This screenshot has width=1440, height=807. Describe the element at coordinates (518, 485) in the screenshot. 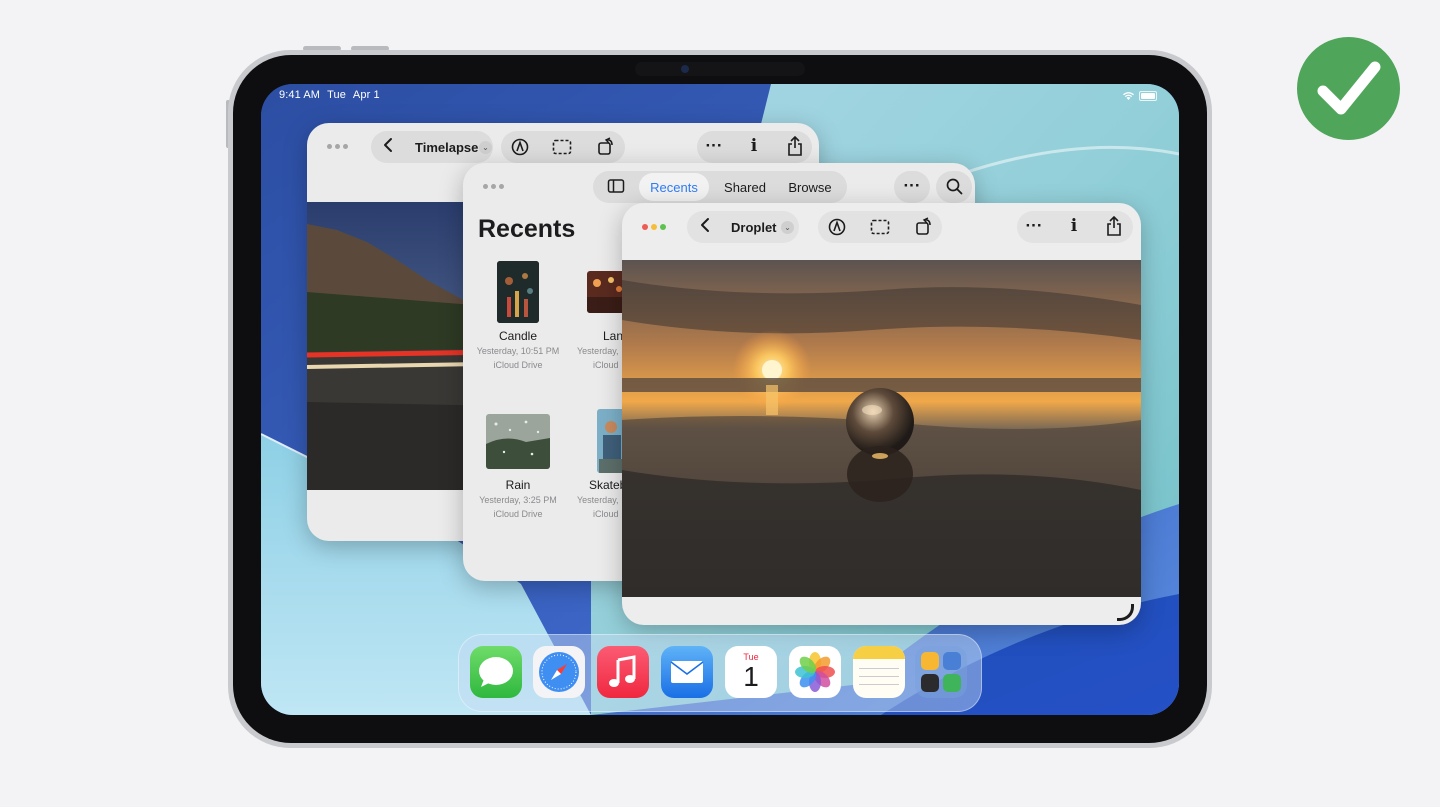

I see `file-name: Rain` at that location.